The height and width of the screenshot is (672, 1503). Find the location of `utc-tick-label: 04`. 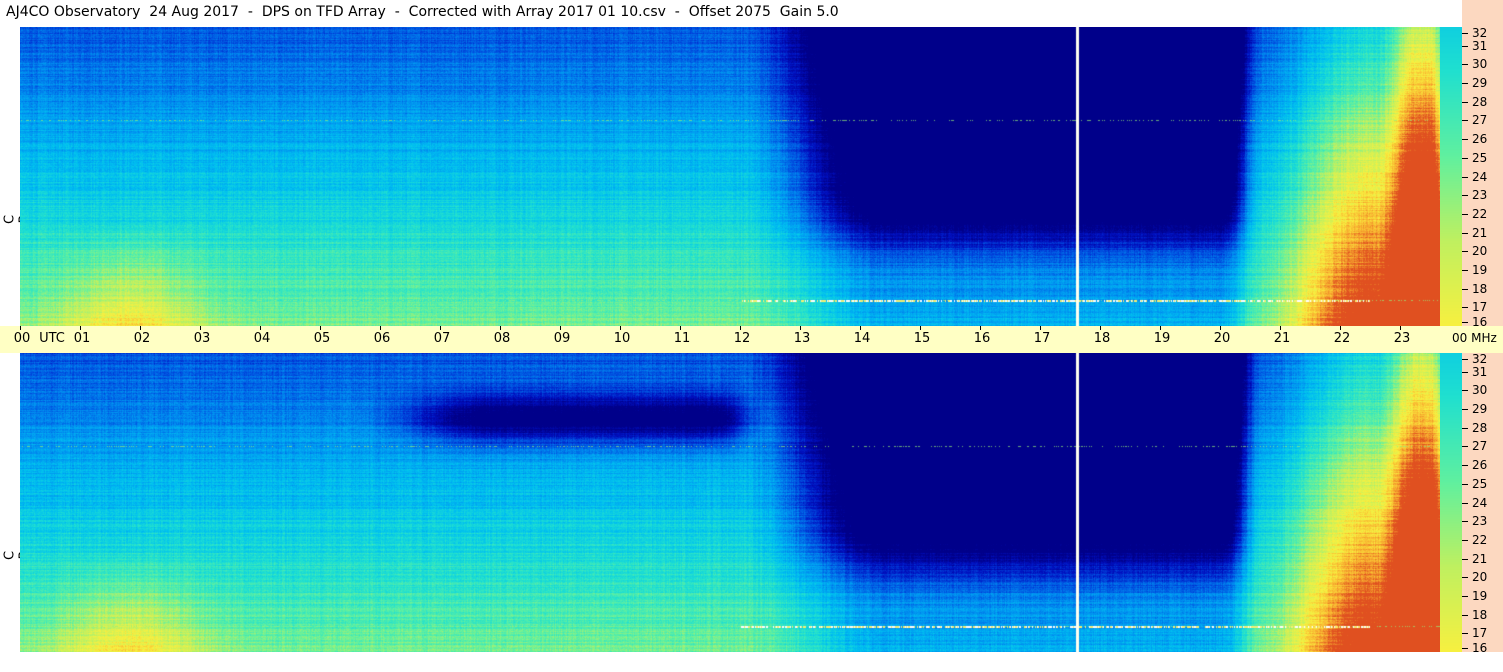

utc-tick-label: 04 is located at coordinates (262, 338).